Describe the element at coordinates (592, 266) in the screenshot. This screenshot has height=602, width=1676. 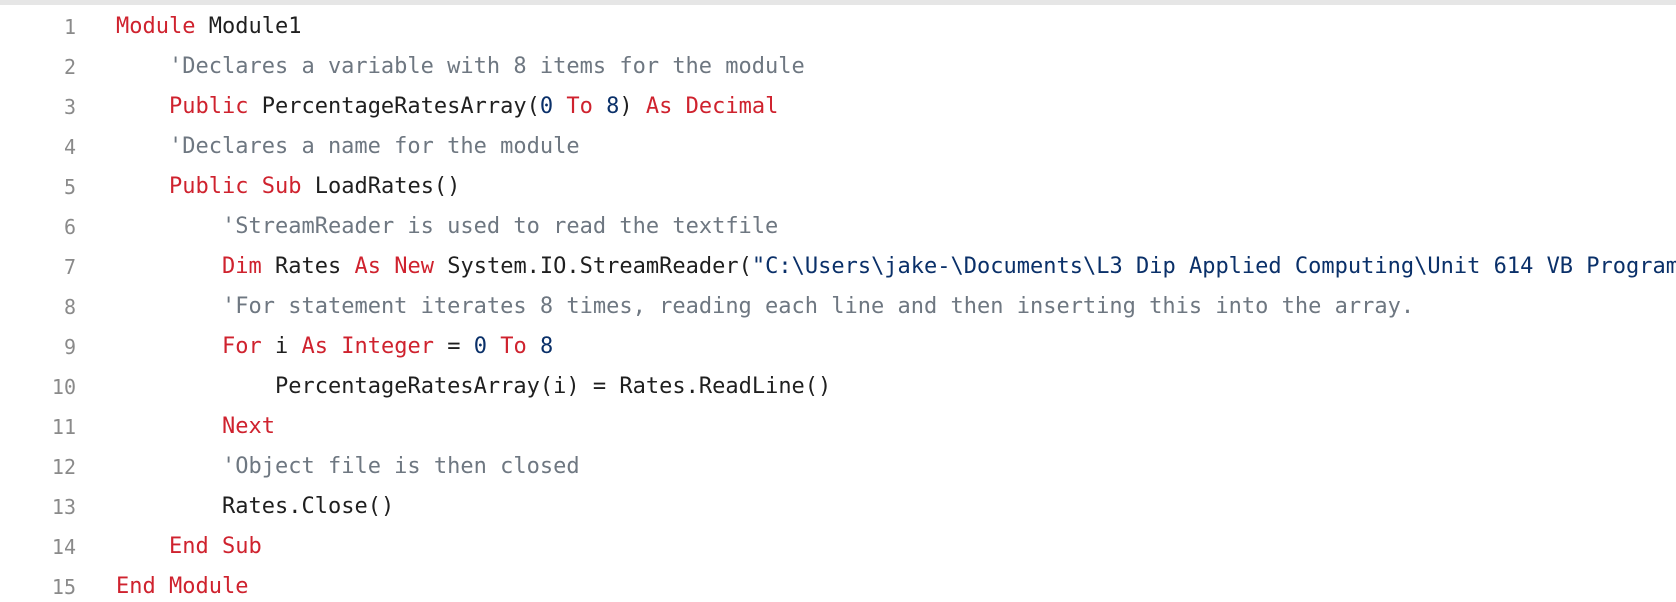
I see `identifier-token: System.IO.StreamReader(` at that location.